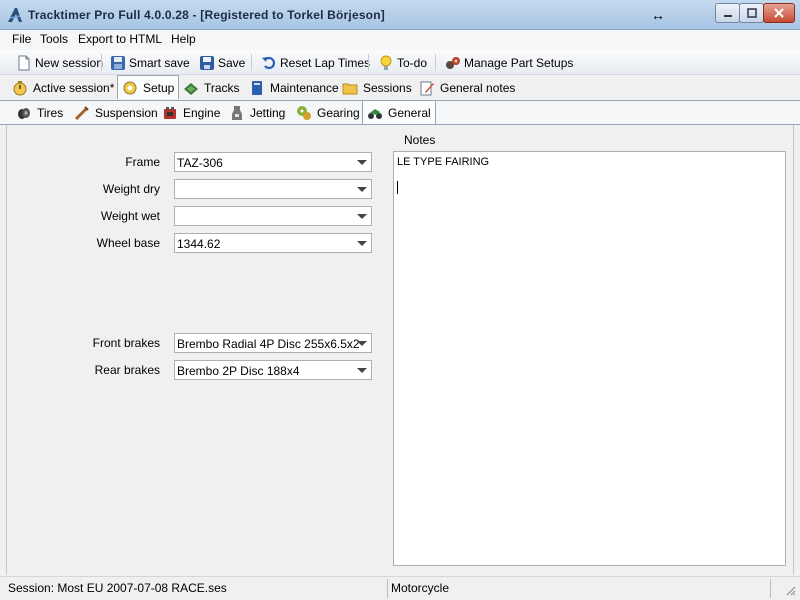  What do you see at coordinates (126, 113) in the screenshot?
I see `tab-suspension-label: Suspension` at bounding box center [126, 113].